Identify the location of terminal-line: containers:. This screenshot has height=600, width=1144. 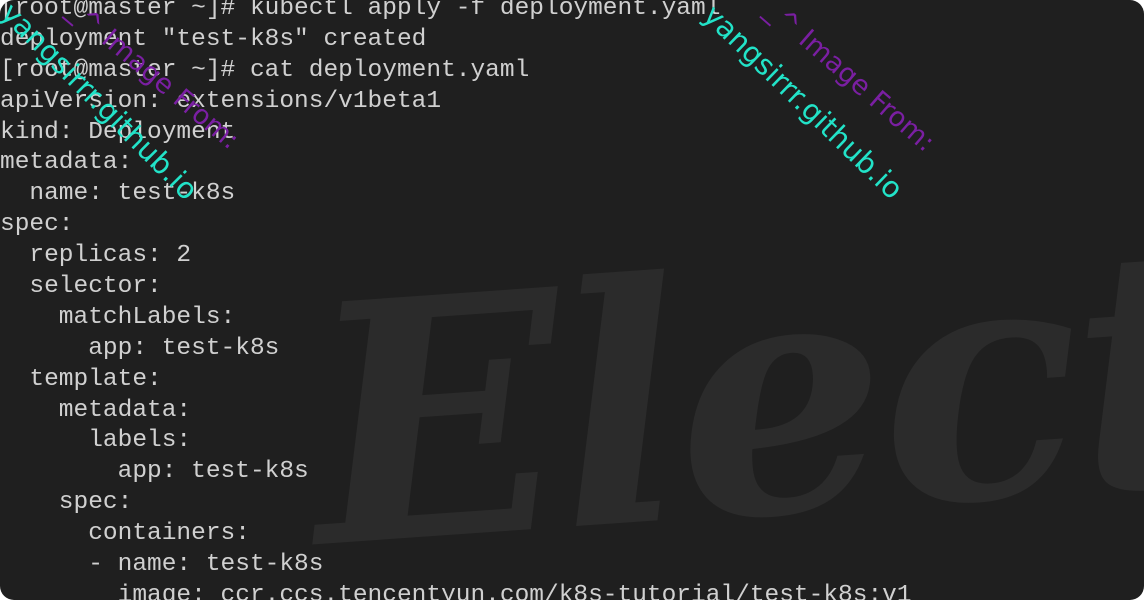
(125, 534).